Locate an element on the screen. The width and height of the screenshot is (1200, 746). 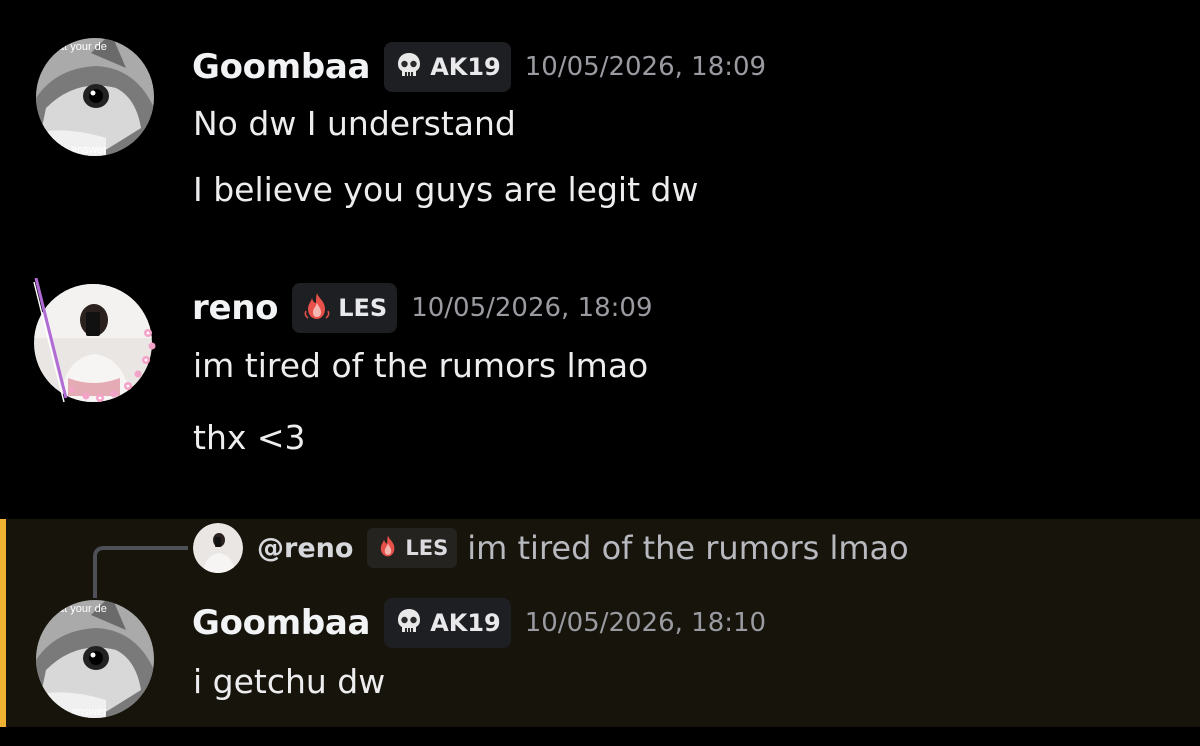
reply-tag-label: LES is located at coordinates (427, 548).